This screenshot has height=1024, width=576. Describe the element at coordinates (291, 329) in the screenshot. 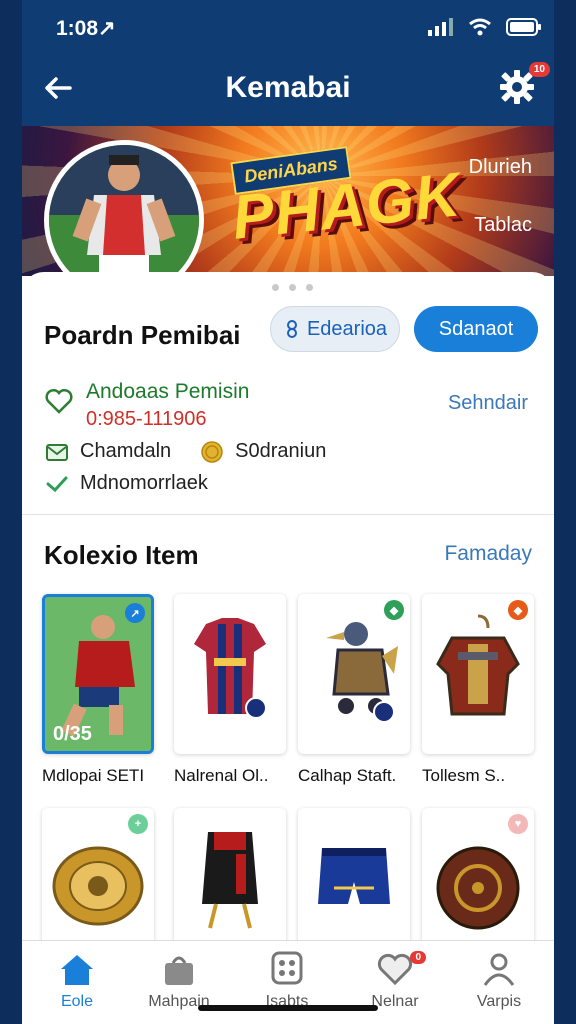

I see `link-icon` at that location.